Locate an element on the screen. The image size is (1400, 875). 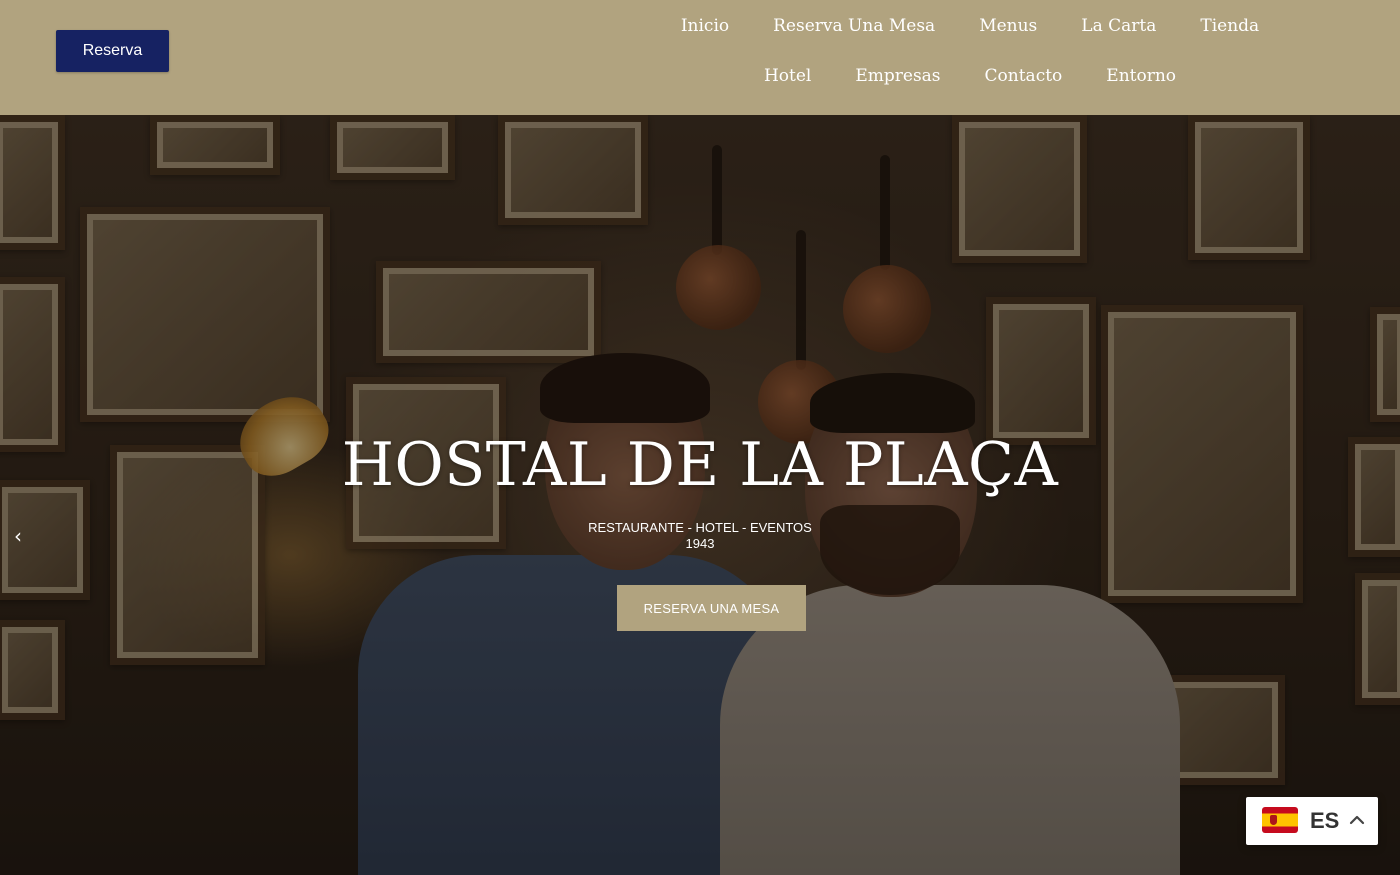
slider-prev-icon: ‹ is located at coordinates (18, 536).